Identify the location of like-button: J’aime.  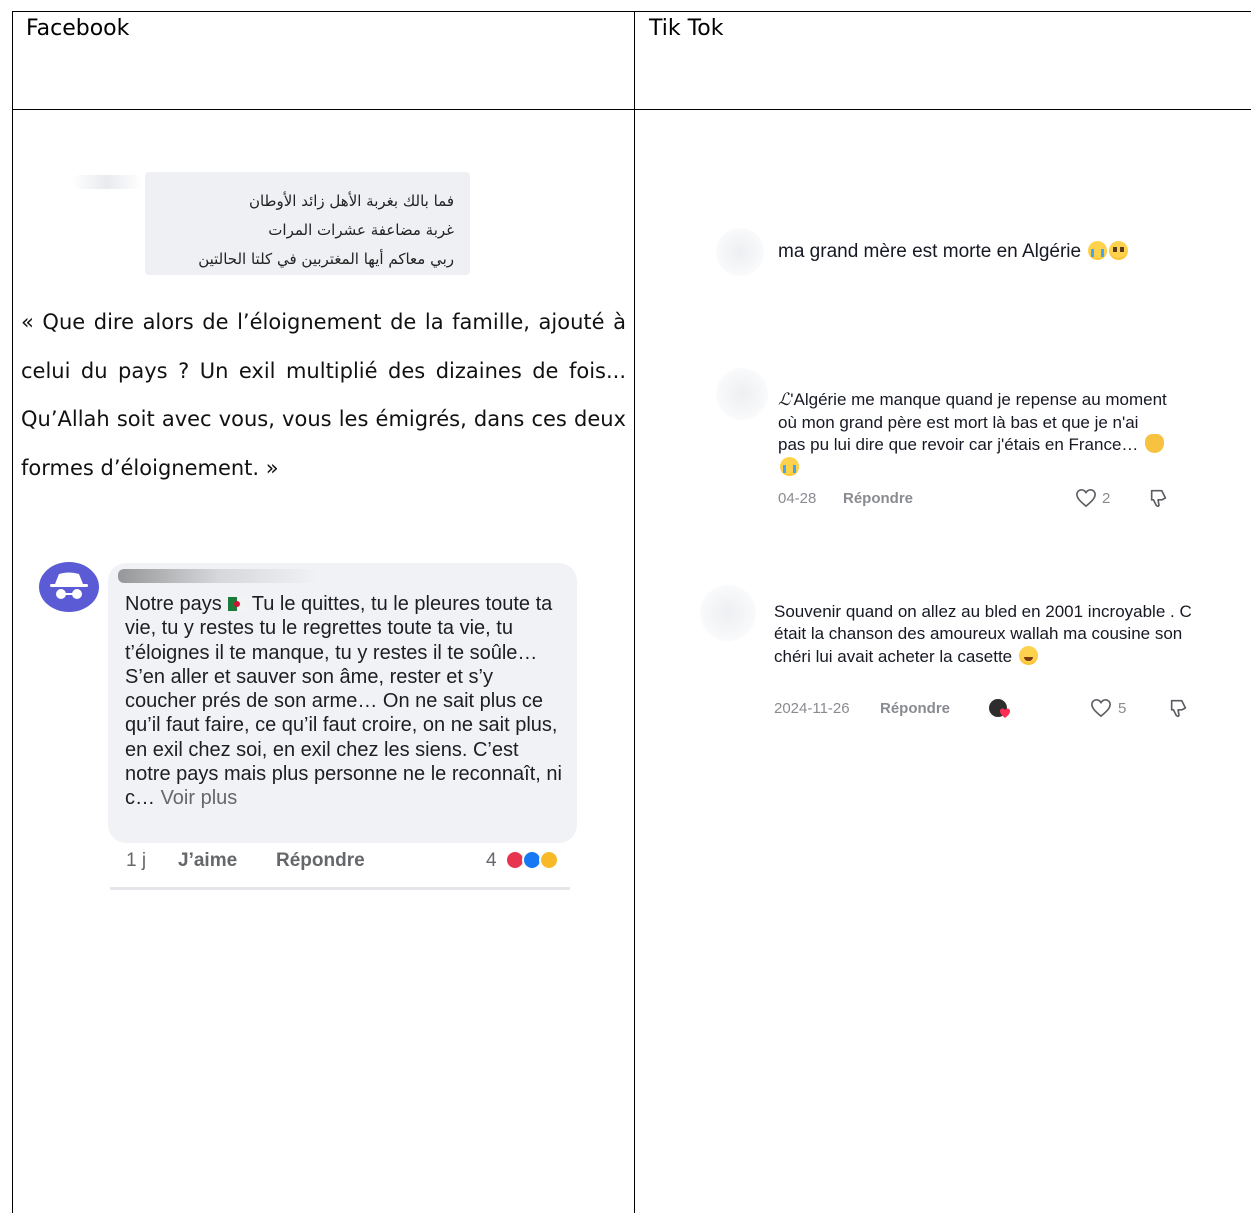
(207, 861).